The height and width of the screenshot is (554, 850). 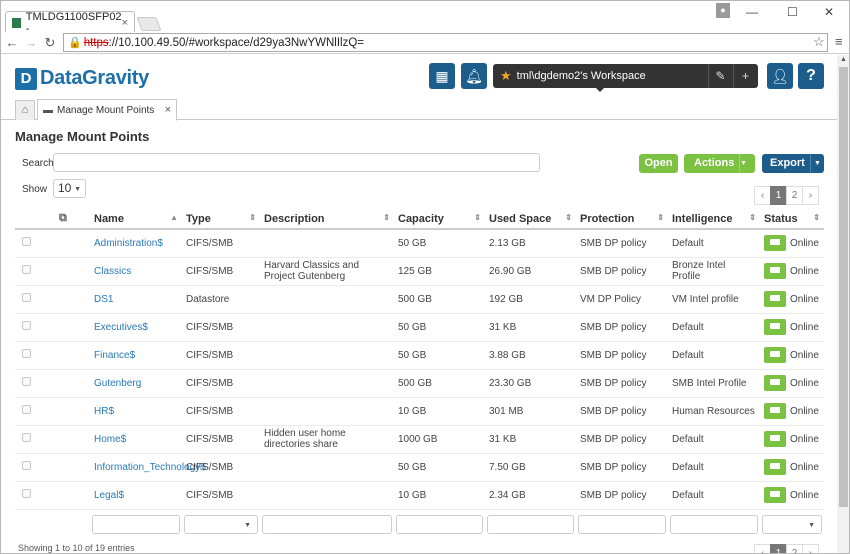 I want to click on mount-point-link: DS1, so click(x=103, y=299).